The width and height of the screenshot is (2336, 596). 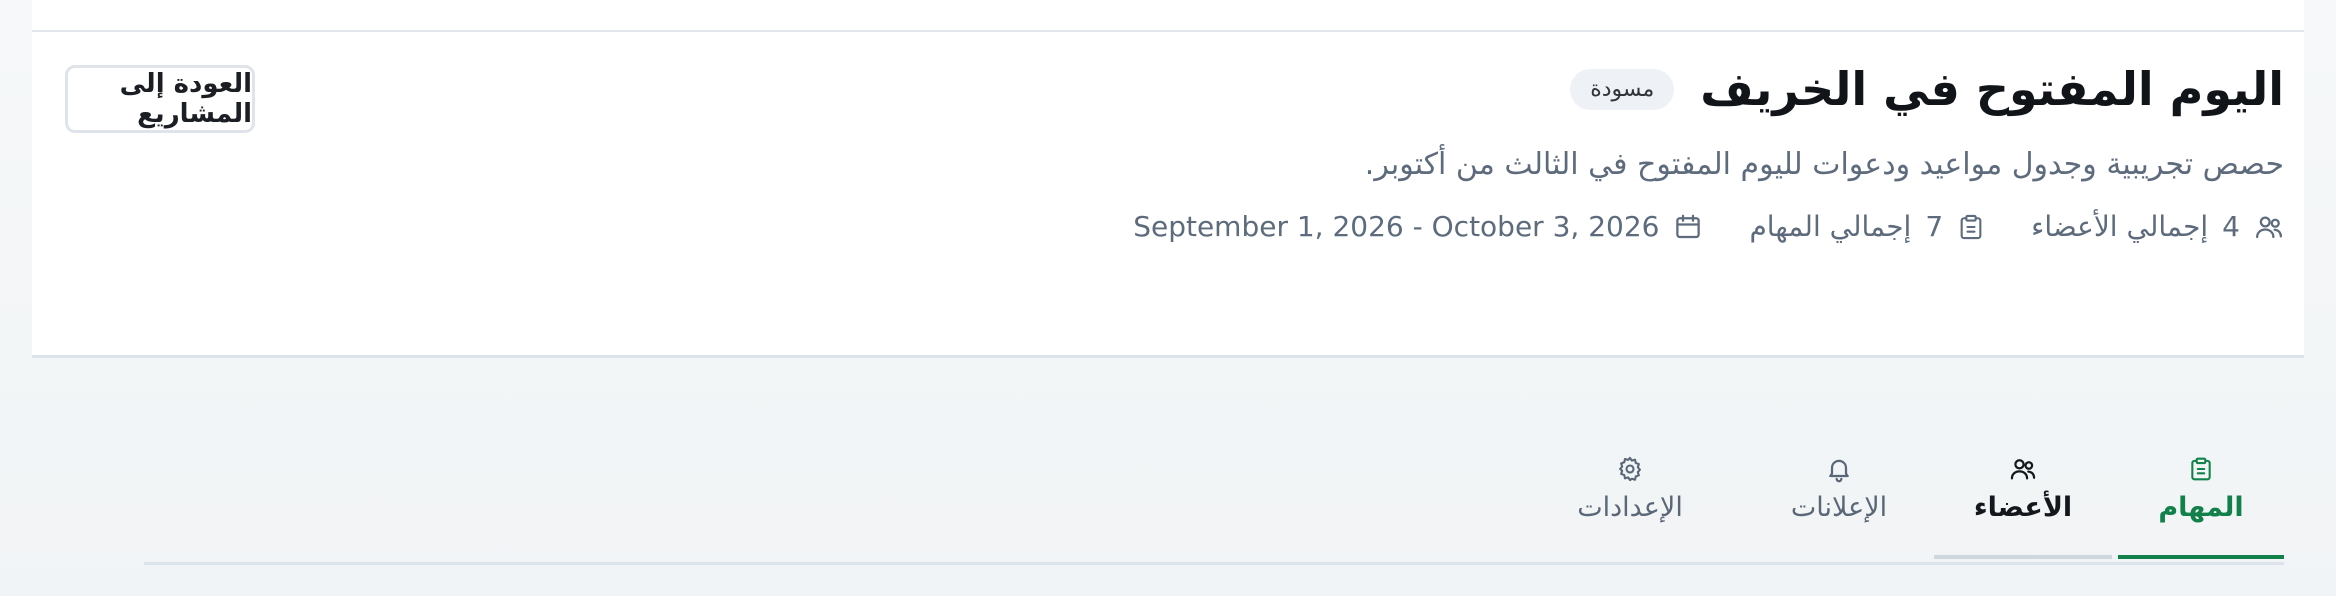 What do you see at coordinates (1830, 226) in the screenshot?
I see `tasks-label: إجمالي المهام` at bounding box center [1830, 226].